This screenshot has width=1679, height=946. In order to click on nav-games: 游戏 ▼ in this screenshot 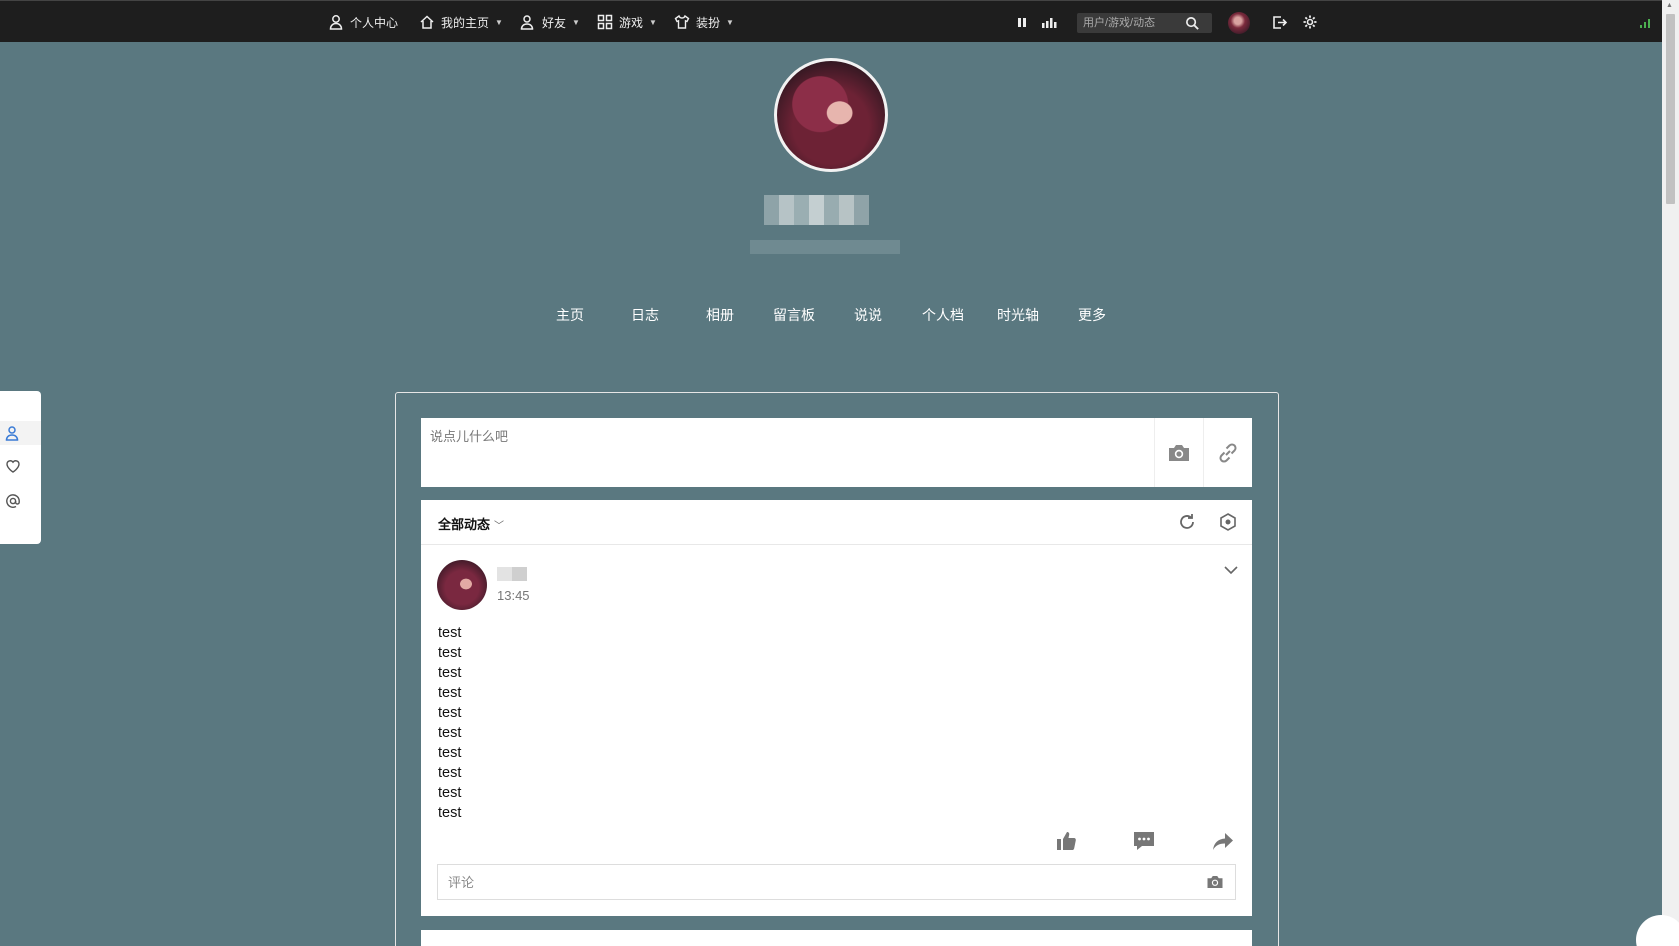, I will do `click(627, 22)`.